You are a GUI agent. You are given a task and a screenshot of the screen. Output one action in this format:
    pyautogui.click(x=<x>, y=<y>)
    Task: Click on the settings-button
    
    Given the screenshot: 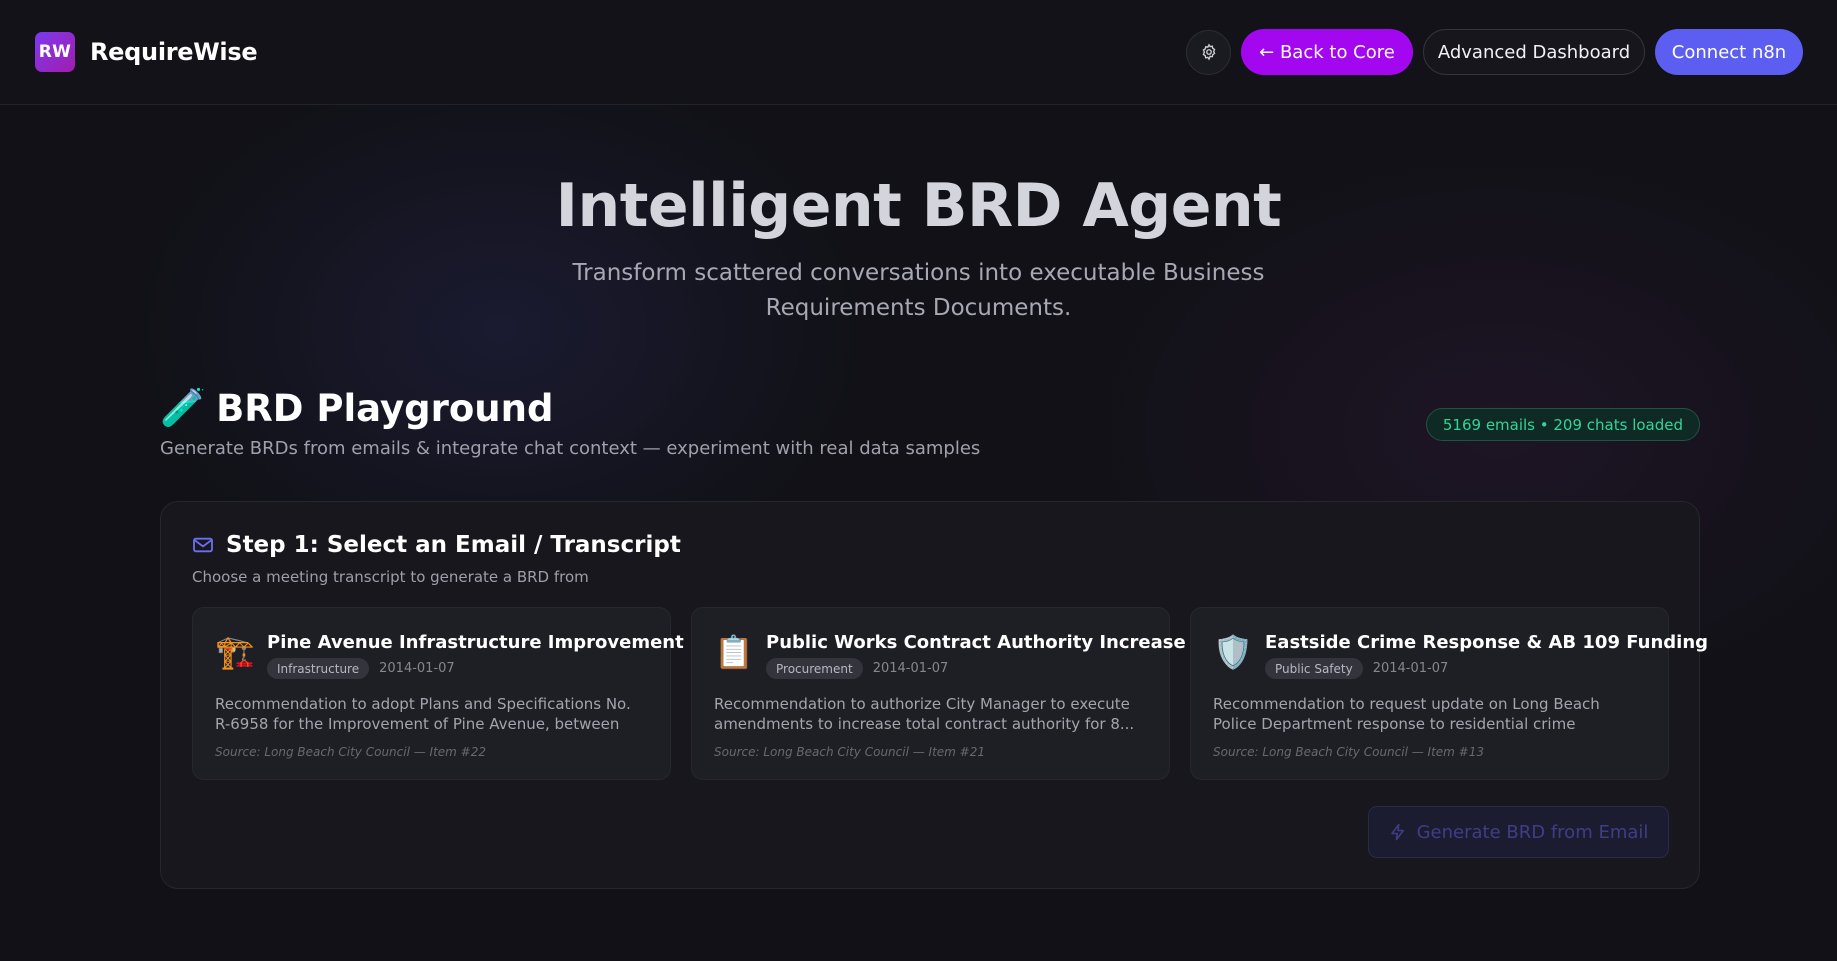 What is the action you would take?
    pyautogui.click(x=1208, y=52)
    